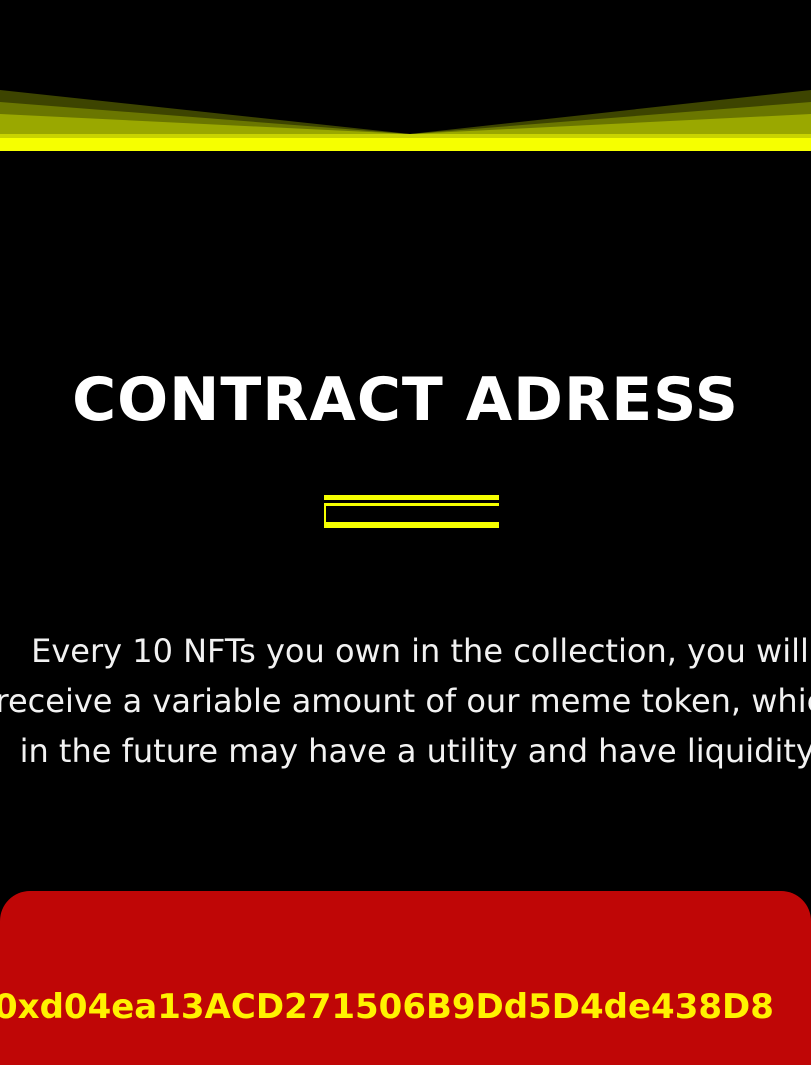  What do you see at coordinates (405, 120) in the screenshot?
I see `header-beam-decoration` at bounding box center [405, 120].